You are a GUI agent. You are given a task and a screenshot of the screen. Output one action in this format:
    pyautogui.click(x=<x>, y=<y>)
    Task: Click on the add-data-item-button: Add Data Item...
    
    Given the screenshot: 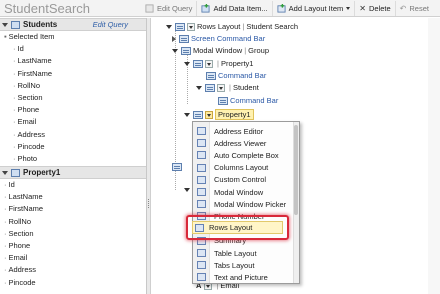 What is the action you would take?
    pyautogui.click(x=233, y=8)
    